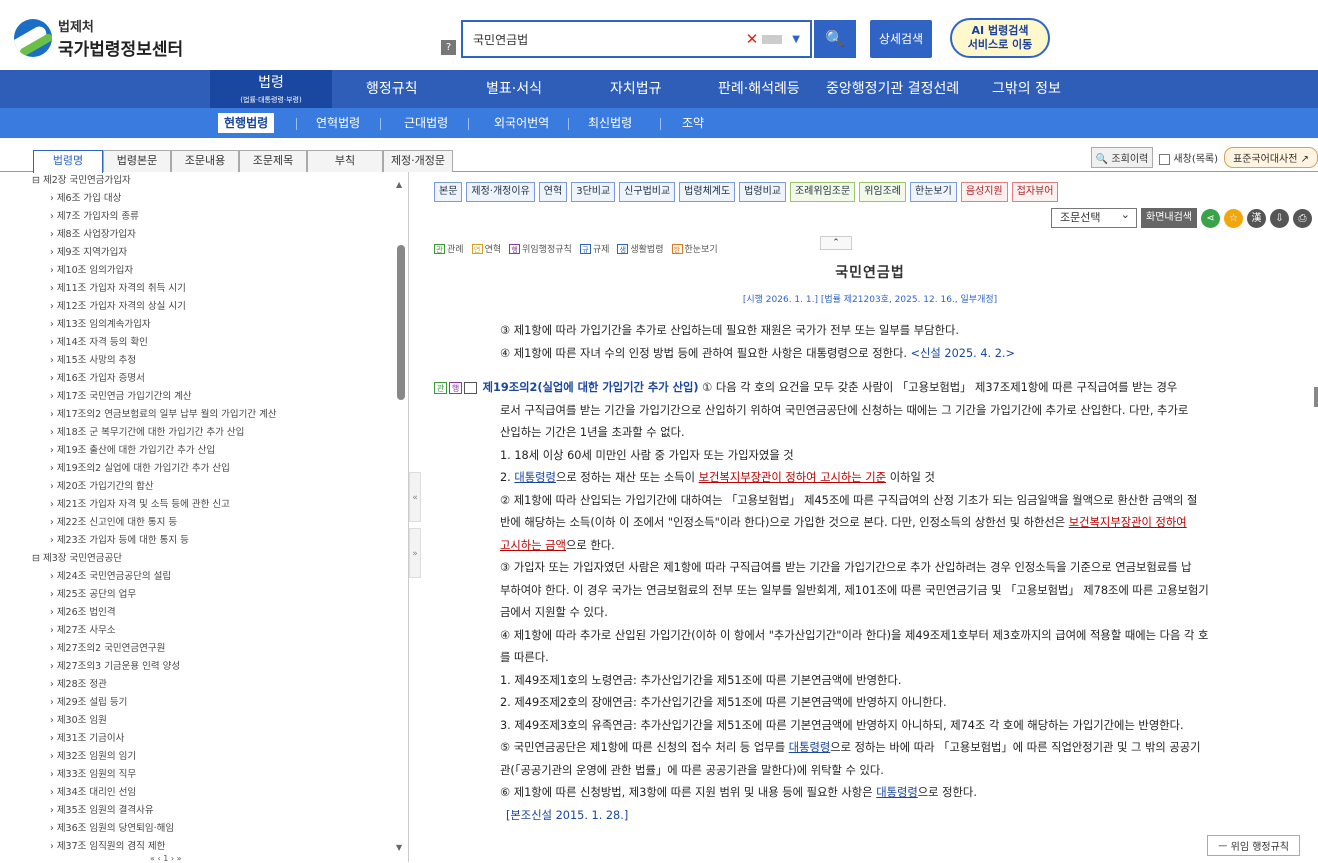 This screenshot has width=1318, height=863. I want to click on nav-precedents: 판례·해석례등, so click(759, 89).